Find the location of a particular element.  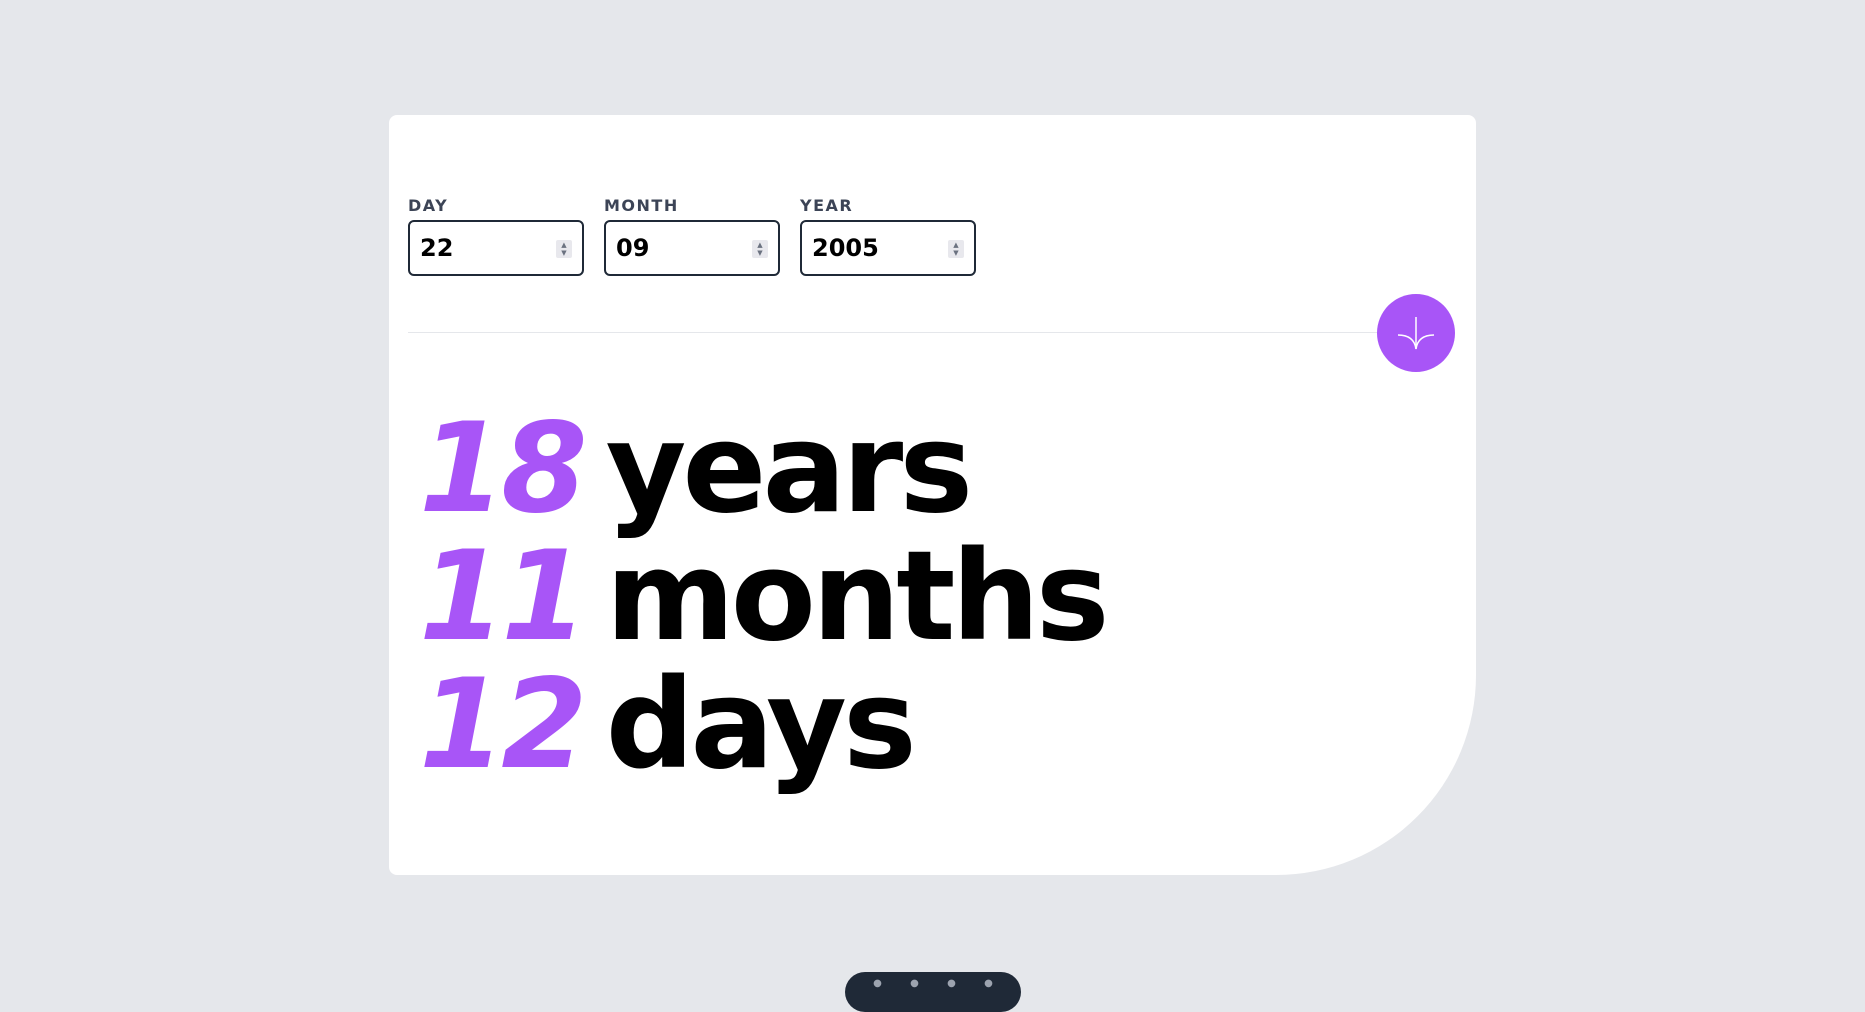

month-spinner: ▲ ▼ is located at coordinates (760, 249).